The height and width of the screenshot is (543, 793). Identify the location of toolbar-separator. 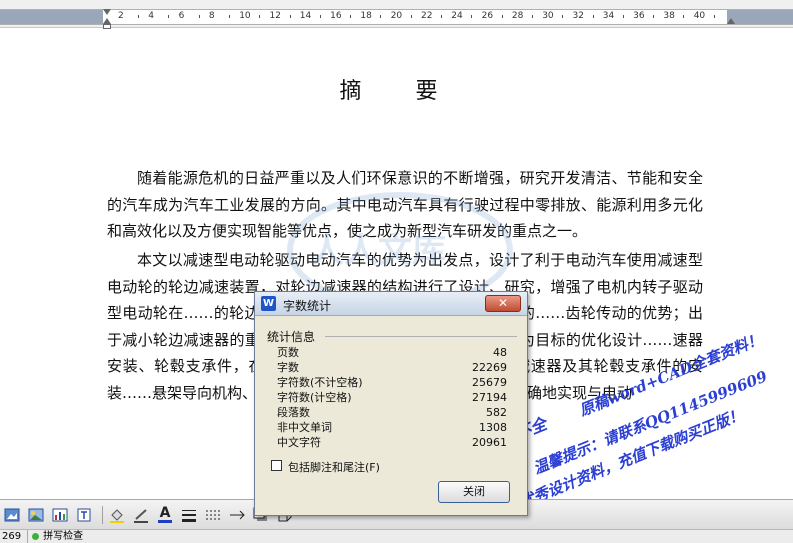
(102, 514).